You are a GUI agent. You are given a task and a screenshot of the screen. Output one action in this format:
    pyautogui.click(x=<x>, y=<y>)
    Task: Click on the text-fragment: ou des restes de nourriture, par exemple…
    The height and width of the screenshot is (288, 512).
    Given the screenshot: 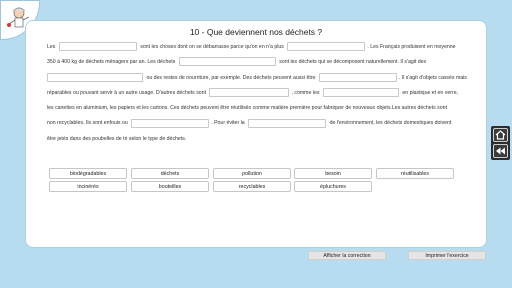 What is the action you would take?
    pyautogui.click(x=231, y=77)
    